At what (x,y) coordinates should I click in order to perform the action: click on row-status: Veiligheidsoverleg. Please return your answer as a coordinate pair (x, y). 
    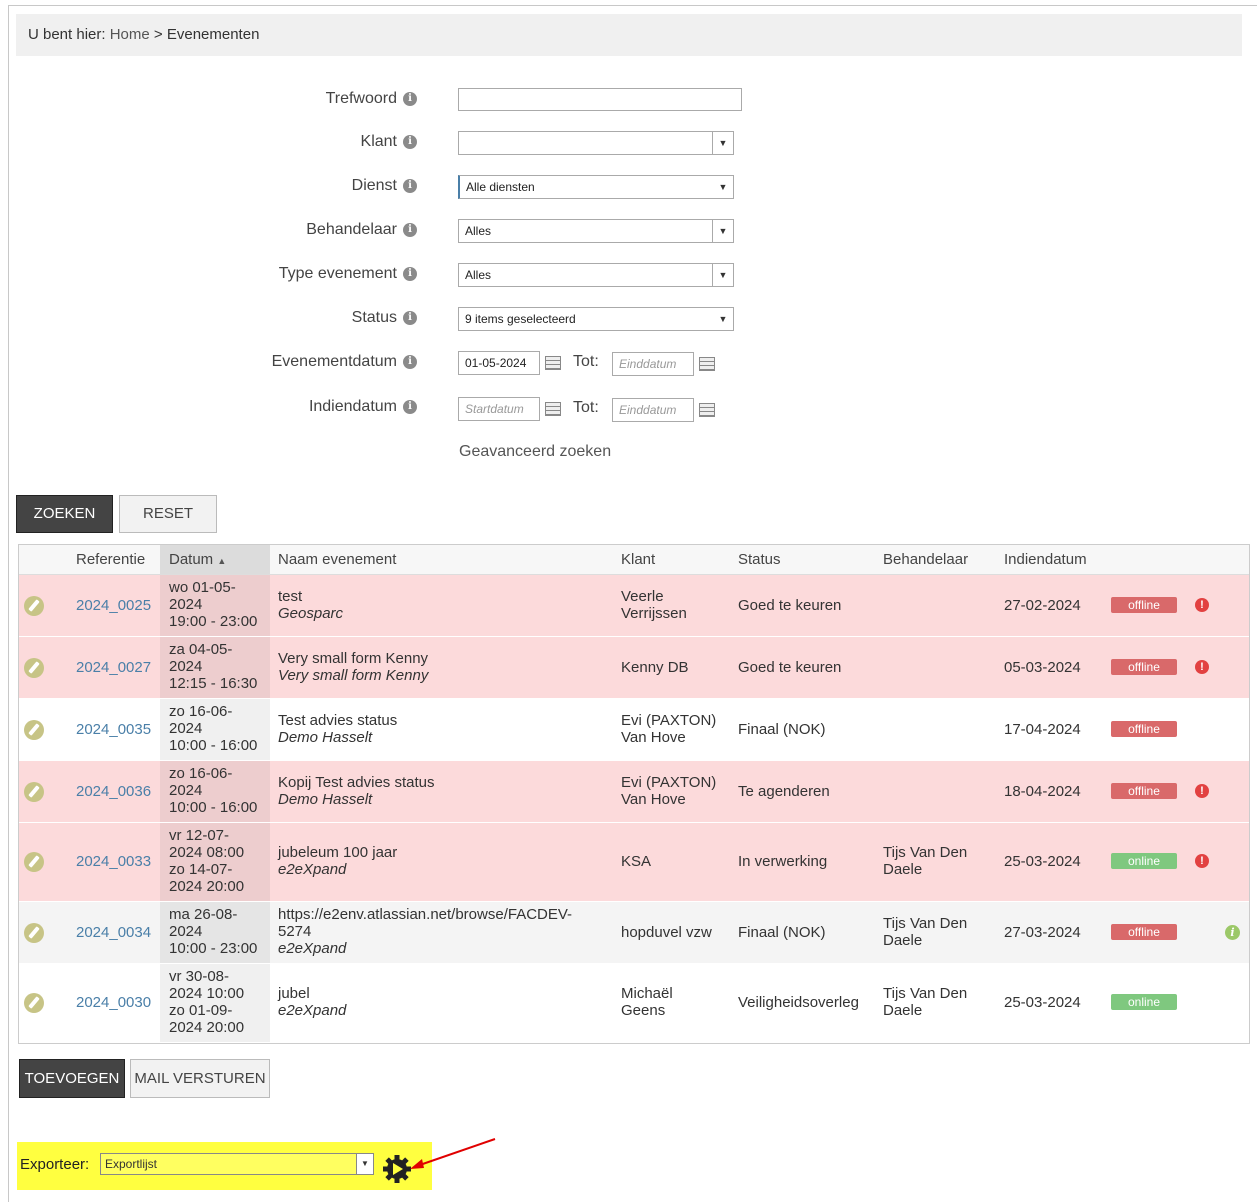
    Looking at the image, I should click on (798, 1002).